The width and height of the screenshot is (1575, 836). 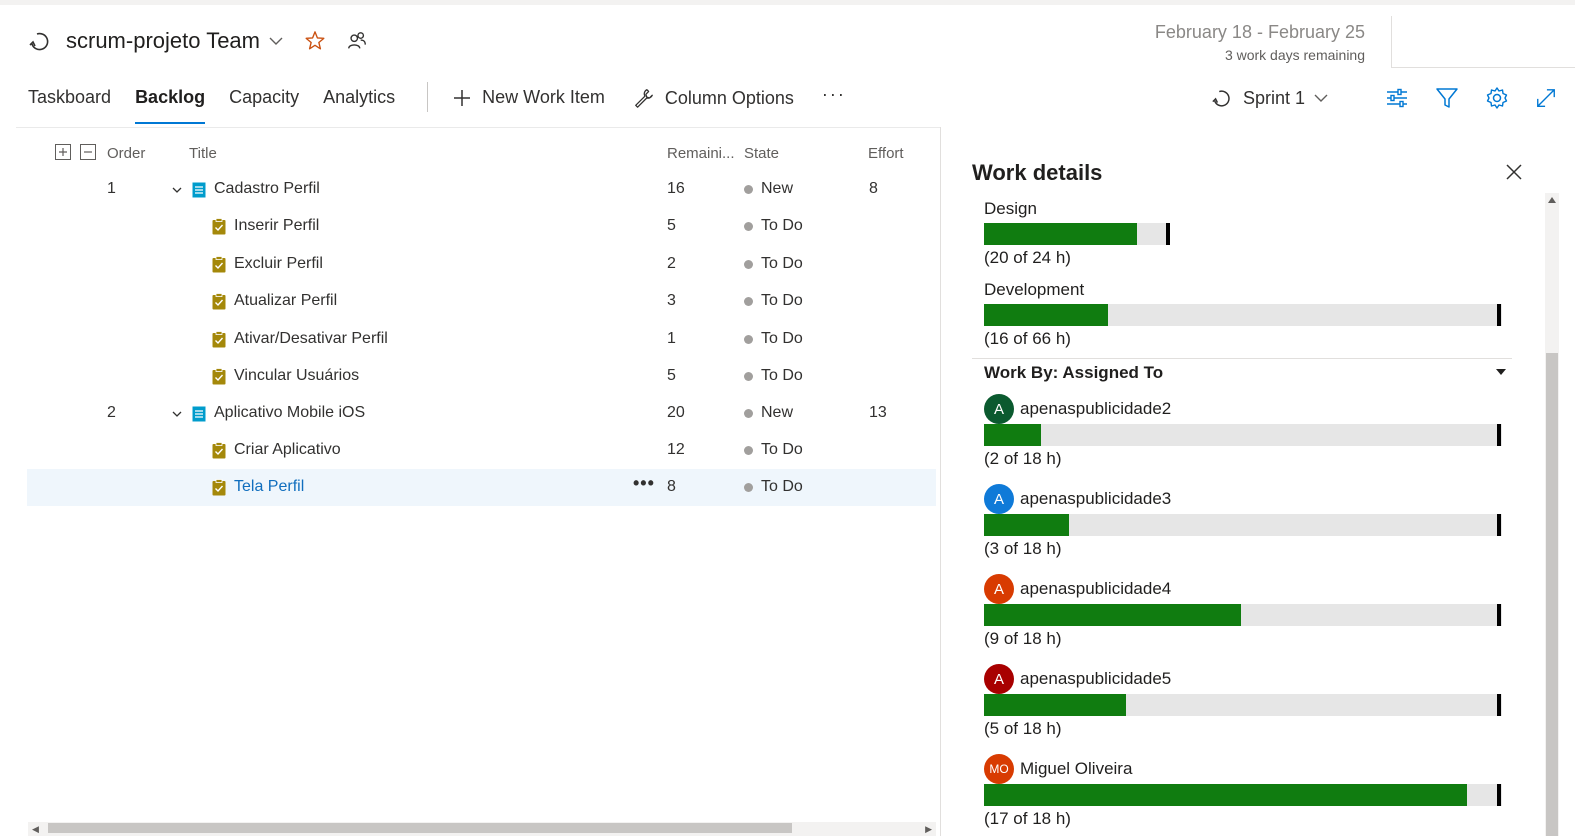 I want to click on row-title: Inserir Perfil, so click(x=276, y=226).